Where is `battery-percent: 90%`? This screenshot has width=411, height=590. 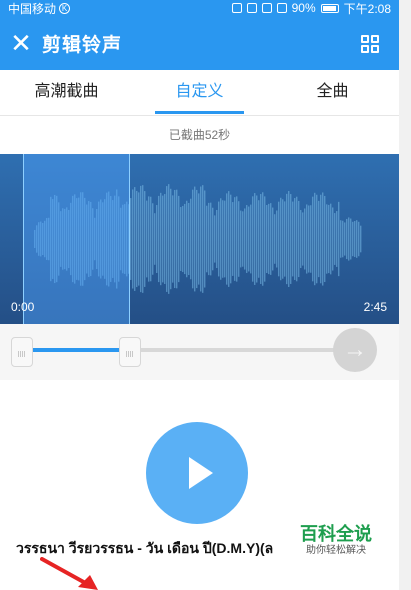
battery-percent: 90% is located at coordinates (303, 8).